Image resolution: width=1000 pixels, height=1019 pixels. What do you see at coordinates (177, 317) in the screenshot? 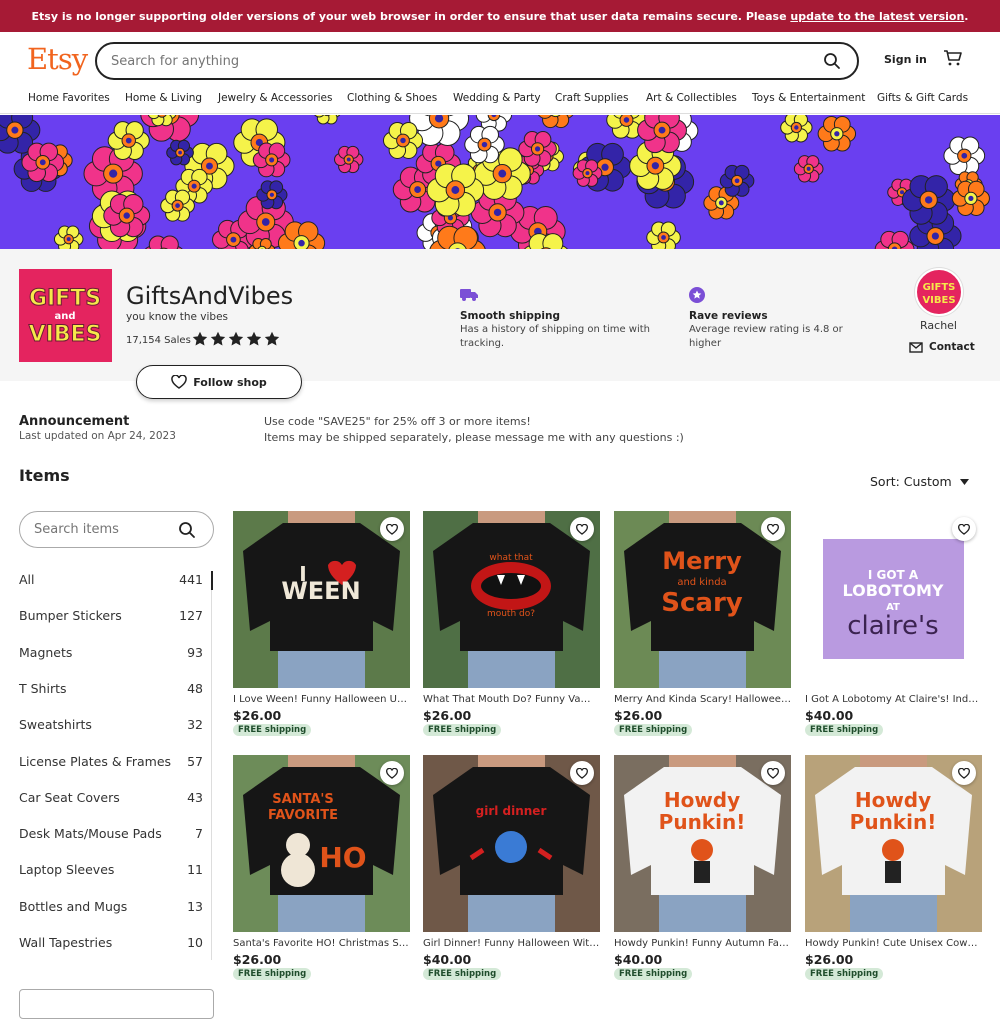
I see `shop-tagline: you know the vibes` at bounding box center [177, 317].